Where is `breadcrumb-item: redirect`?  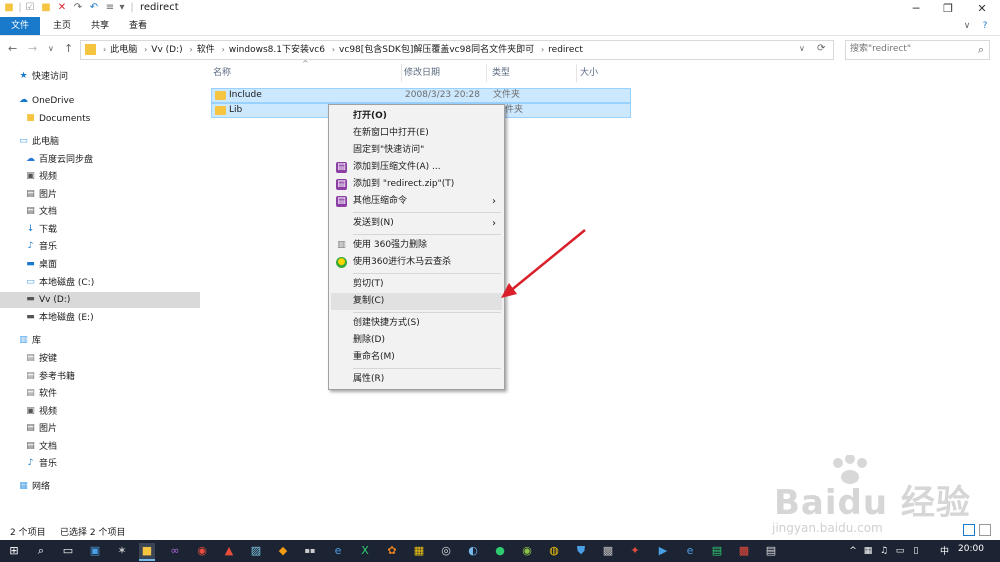
breadcrumb-item: redirect is located at coordinates (565, 50).